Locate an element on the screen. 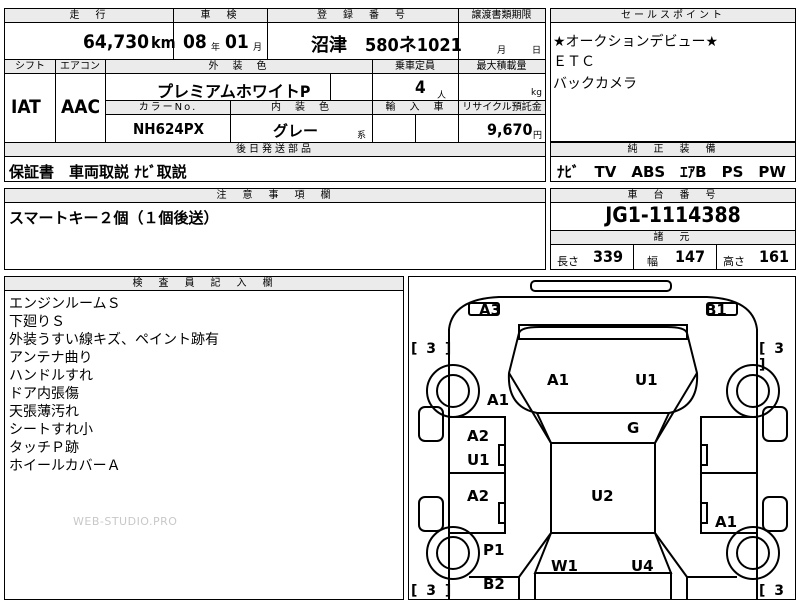 The height and width of the screenshot is (600, 800). later-parts-header: 後日発送部品 is located at coordinates (275, 150).